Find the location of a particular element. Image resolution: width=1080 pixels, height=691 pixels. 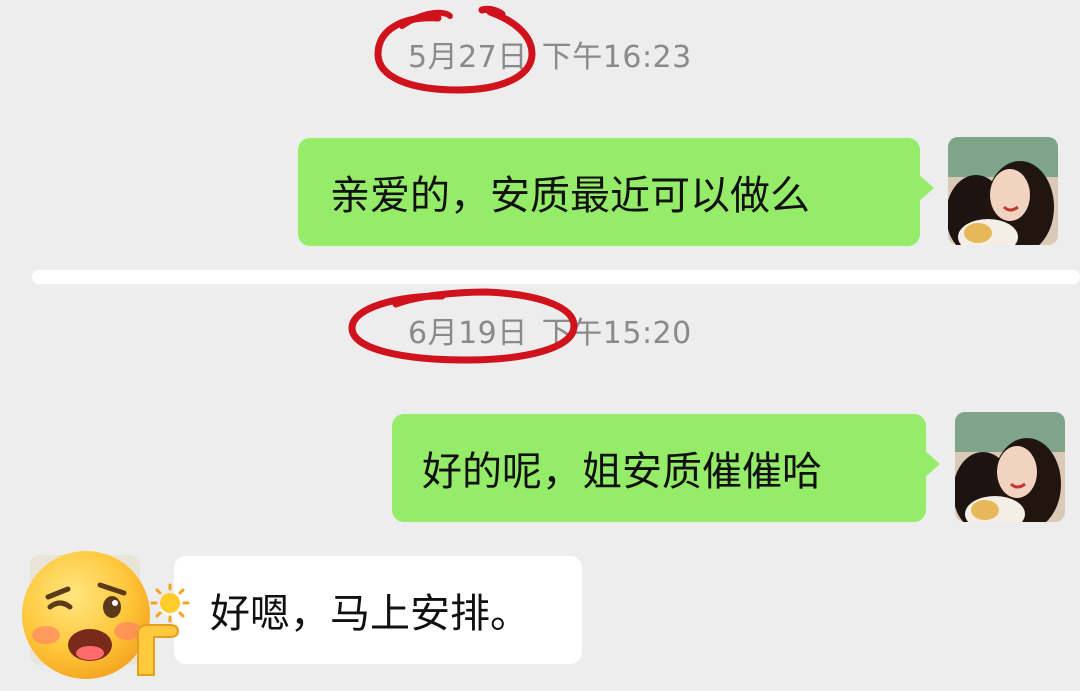

outgoing-message-bubble: 亲爱的，安质最近可以做么 is located at coordinates (616, 192).